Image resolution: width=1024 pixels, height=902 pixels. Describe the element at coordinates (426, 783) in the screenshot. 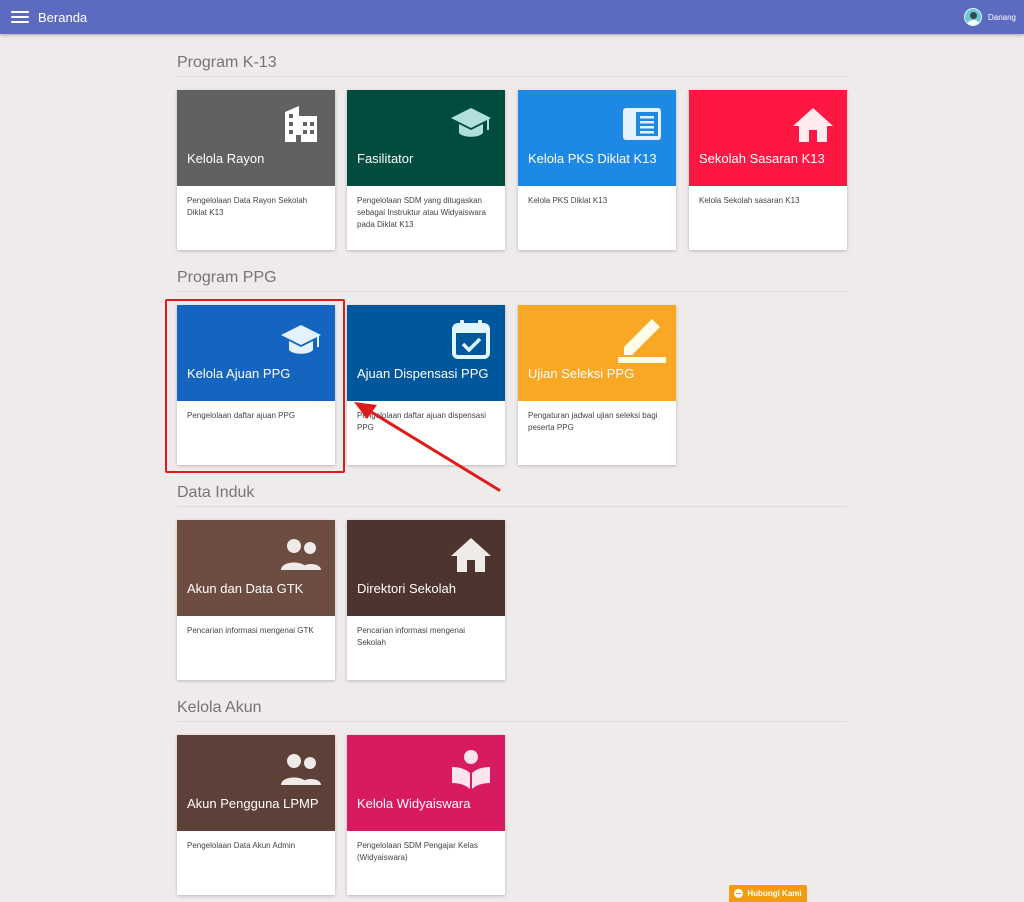

I see `card-header: Kelola Widyaiswara` at that location.